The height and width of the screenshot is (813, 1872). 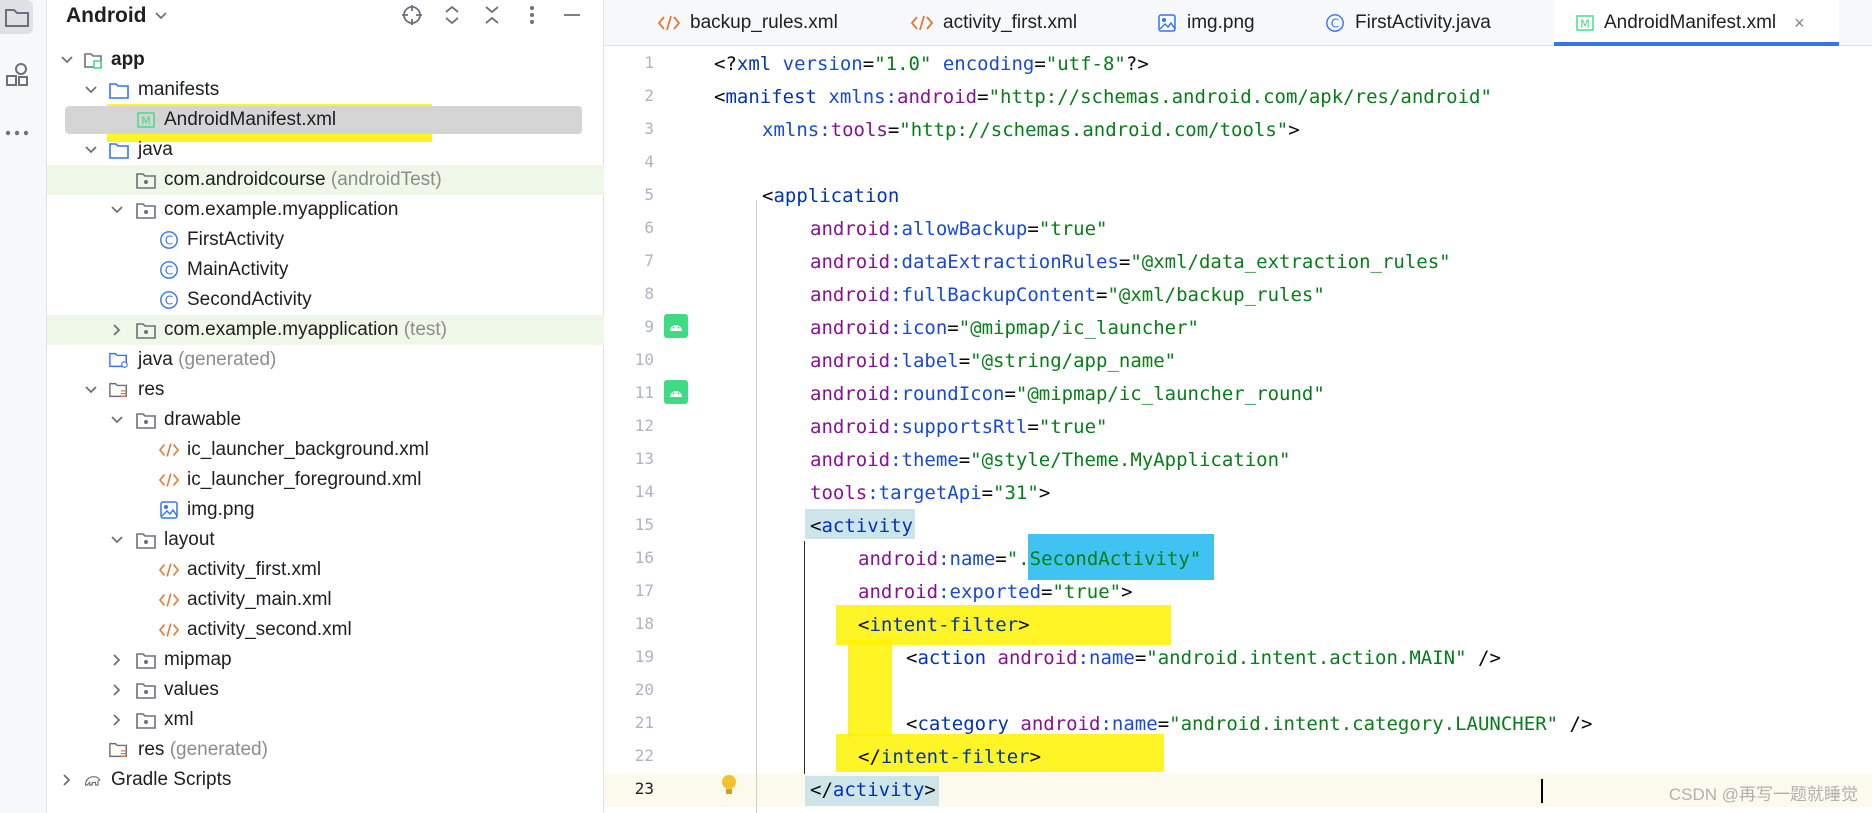 I want to click on line-number: 16, so click(x=644, y=557).